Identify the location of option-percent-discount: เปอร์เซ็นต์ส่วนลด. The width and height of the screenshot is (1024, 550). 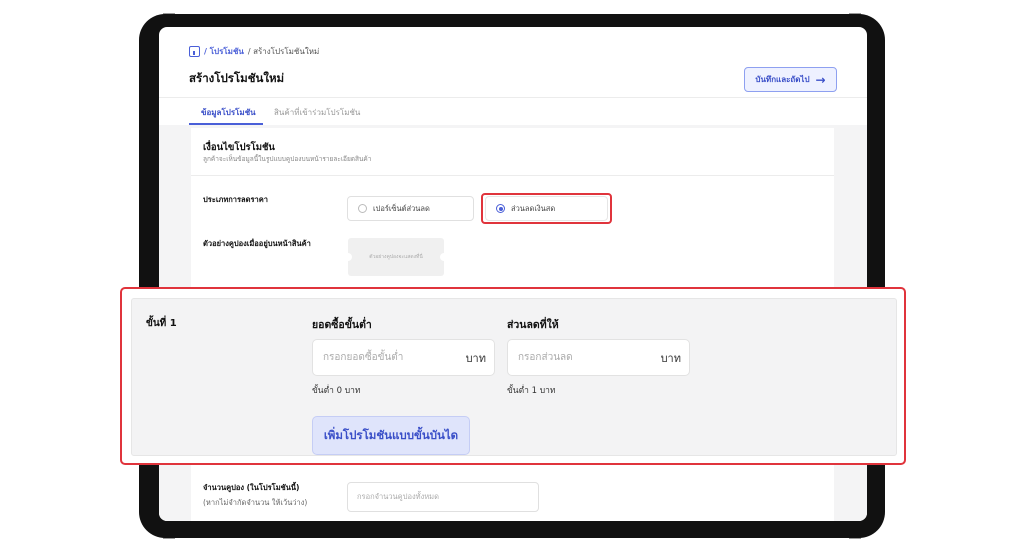
(410, 208).